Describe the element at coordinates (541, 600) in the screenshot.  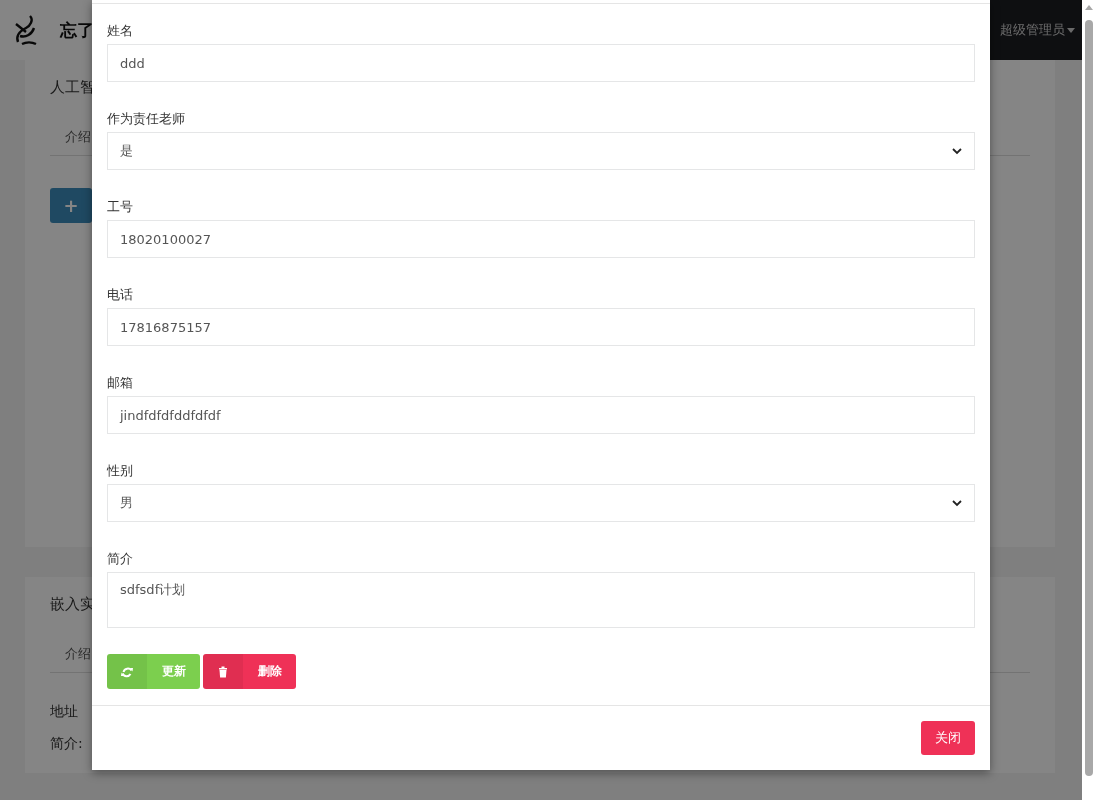
I see `textarea-field: sdfsdf计划` at that location.